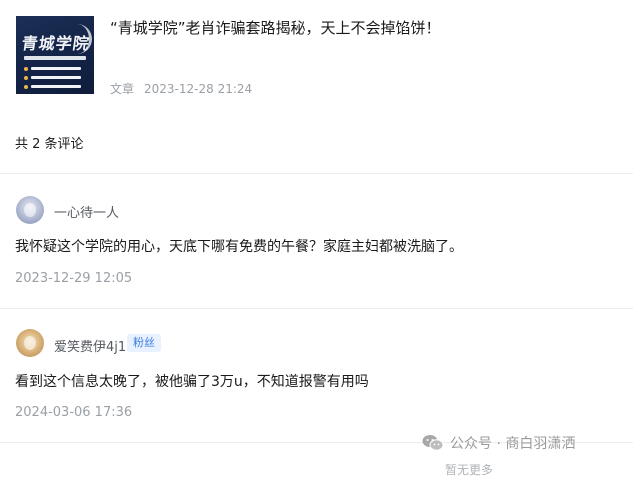 This screenshot has width=633, height=478. Describe the element at coordinates (74, 412) in the screenshot. I see `comment-time: 2024-03-06 17:36` at that location.